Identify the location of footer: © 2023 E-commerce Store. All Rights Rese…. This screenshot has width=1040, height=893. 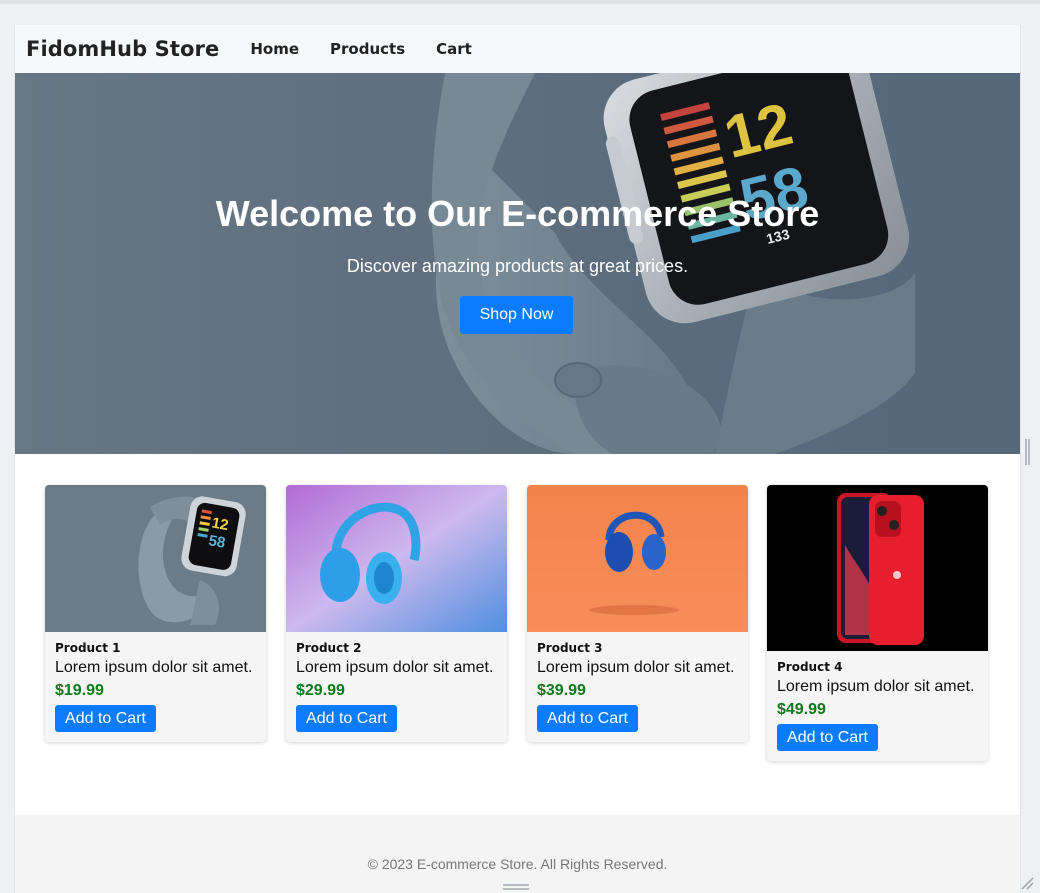
(517, 854).